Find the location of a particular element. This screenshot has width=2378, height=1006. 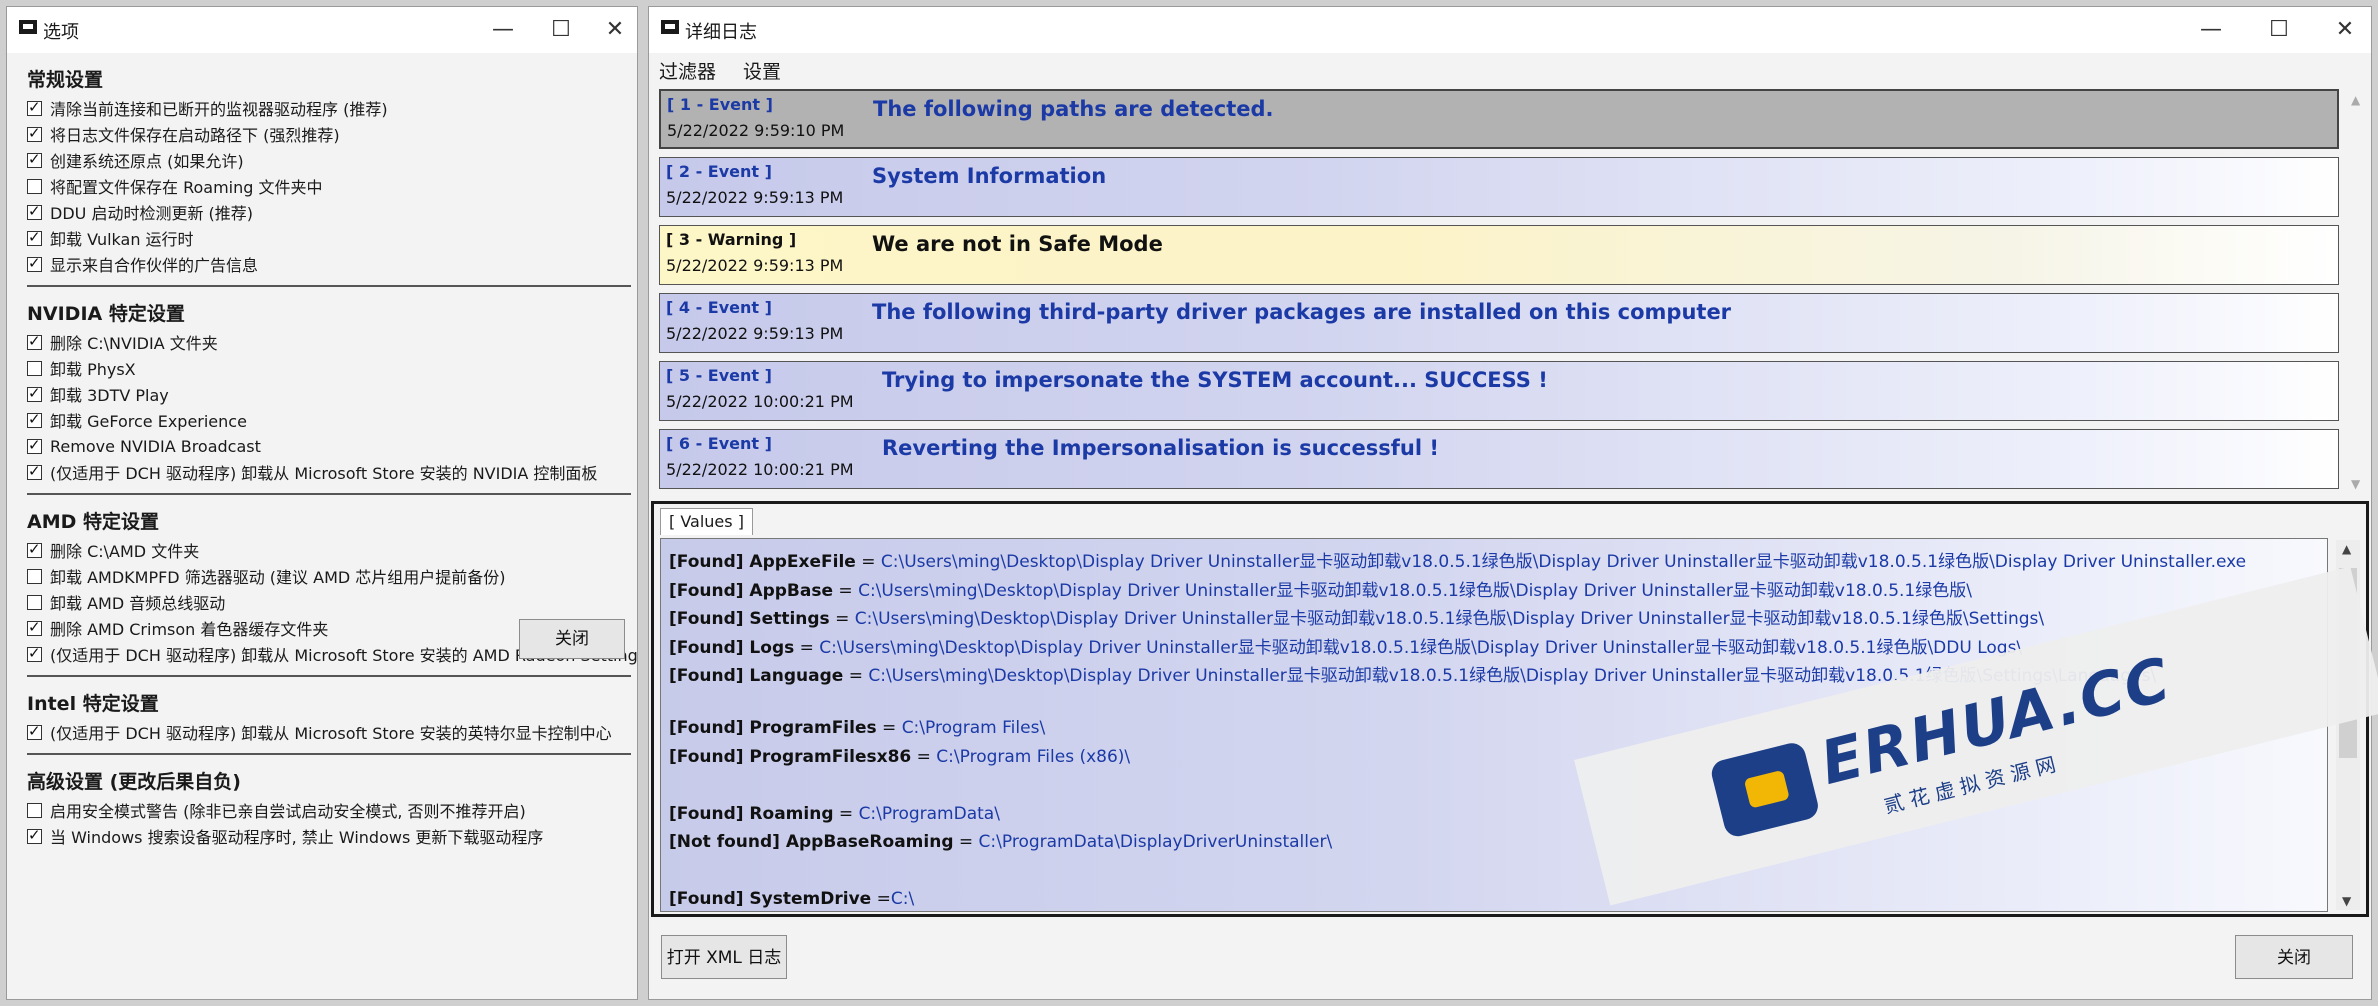

option-checkbox-row: 当 Windows 搜索设备驱动程序时, 禁止 Windows 更新下载驱动程序 is located at coordinates (285, 836).